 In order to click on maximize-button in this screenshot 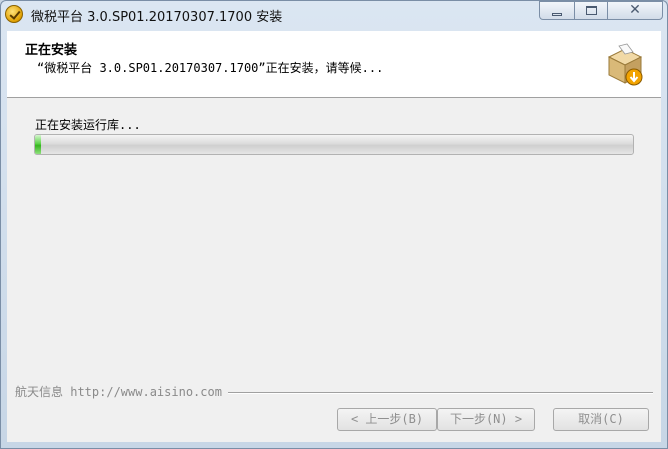, I will do `click(591, 10)`.